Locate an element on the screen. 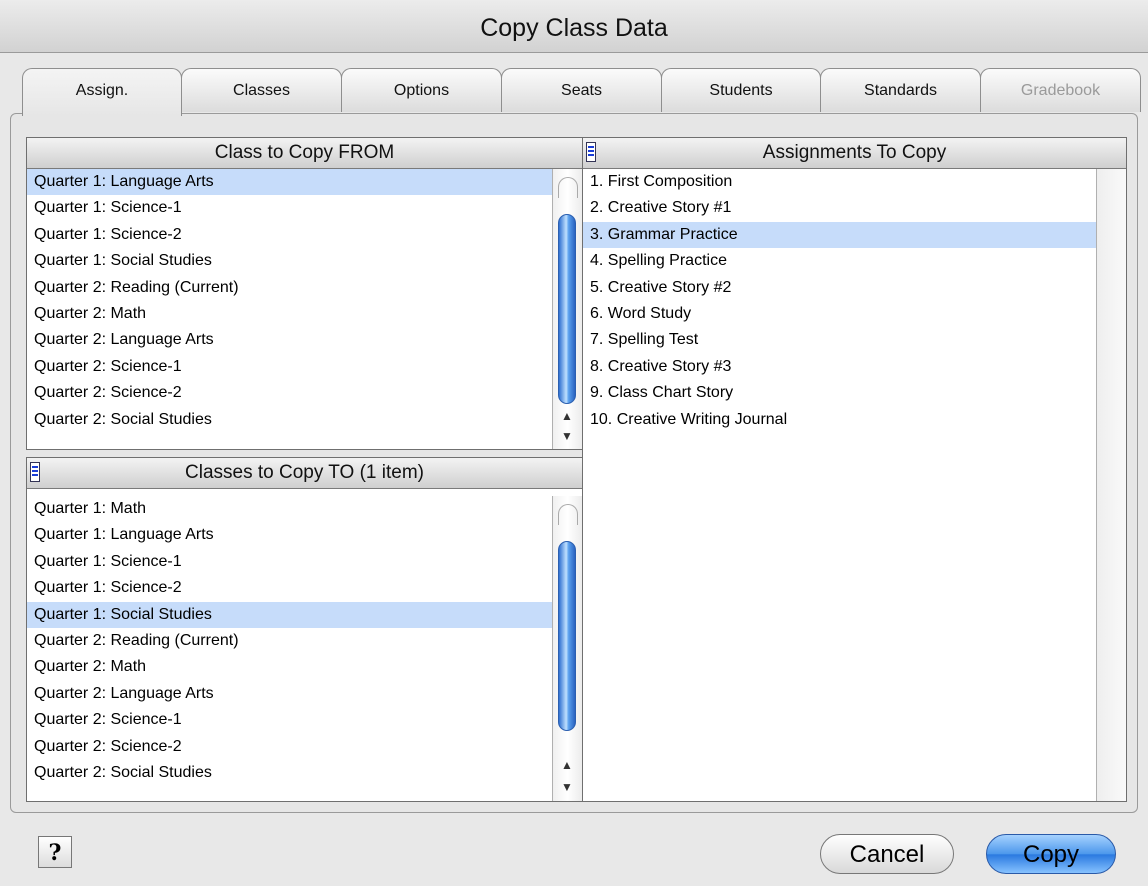 This screenshot has width=1148, height=886. list-item: 7. Spelling Test is located at coordinates (839, 340).